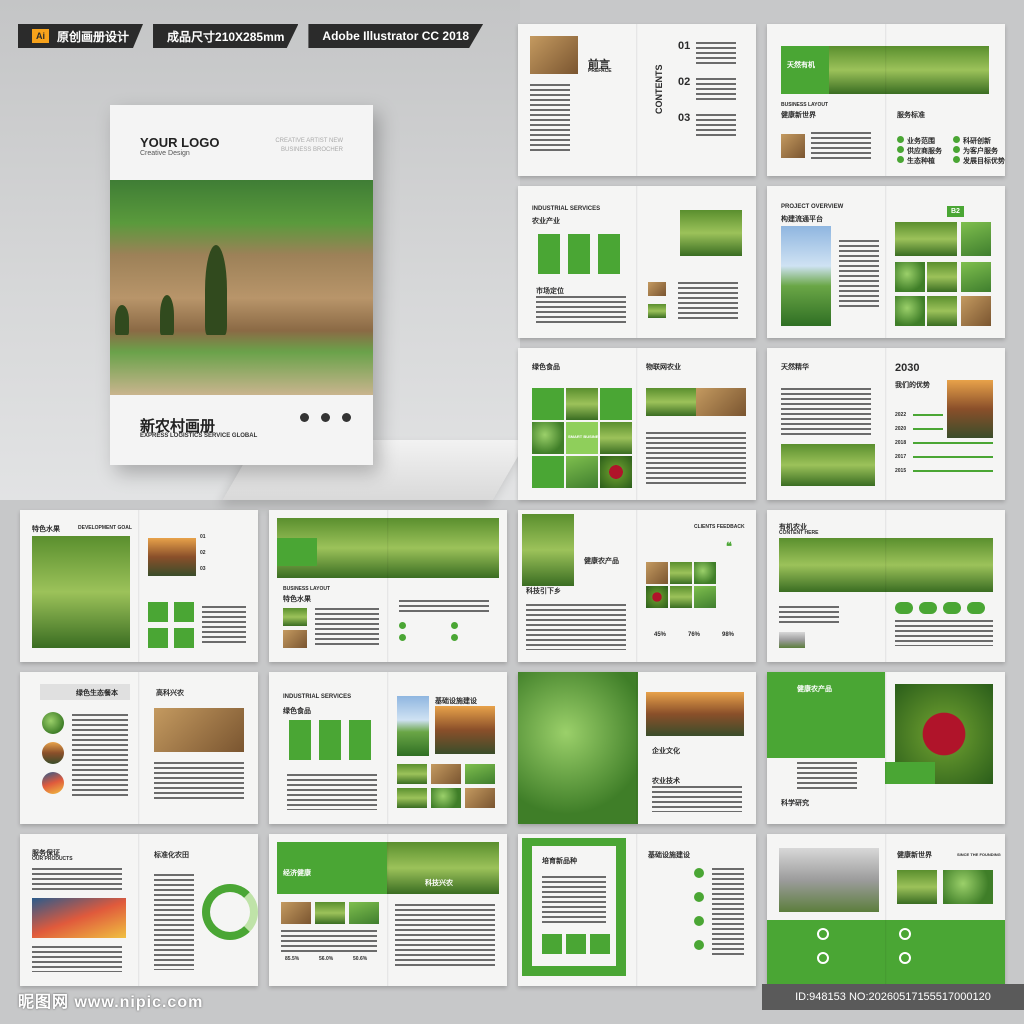 Image resolution: width=1024 pixels, height=1024 pixels. Describe the element at coordinates (388, 586) in the screenshot. I see `spread-fruit-layout: BUSINESS LAYOUT 特色水果` at that location.